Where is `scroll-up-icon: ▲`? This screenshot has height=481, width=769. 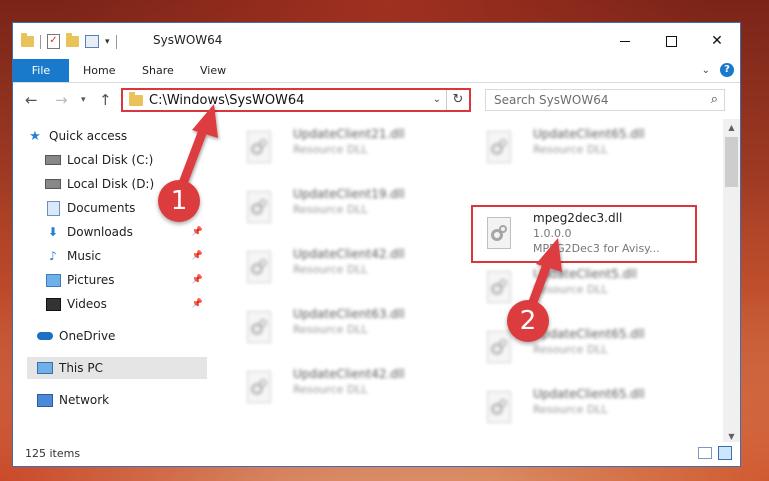
scroll-up-icon: ▲ is located at coordinates (731, 127).